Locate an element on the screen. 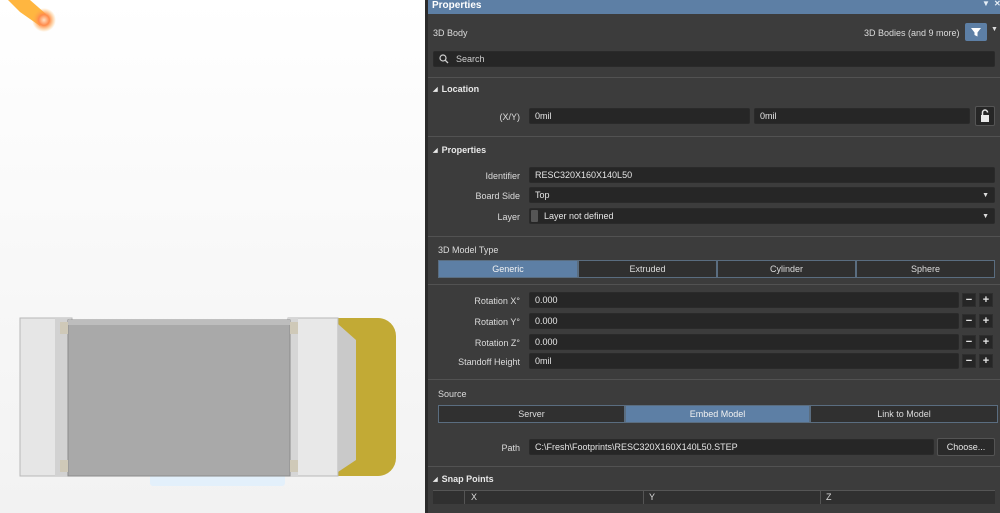 The height and width of the screenshot is (513, 1000). properties-section-header: ◢ Properties is located at coordinates (459, 150).